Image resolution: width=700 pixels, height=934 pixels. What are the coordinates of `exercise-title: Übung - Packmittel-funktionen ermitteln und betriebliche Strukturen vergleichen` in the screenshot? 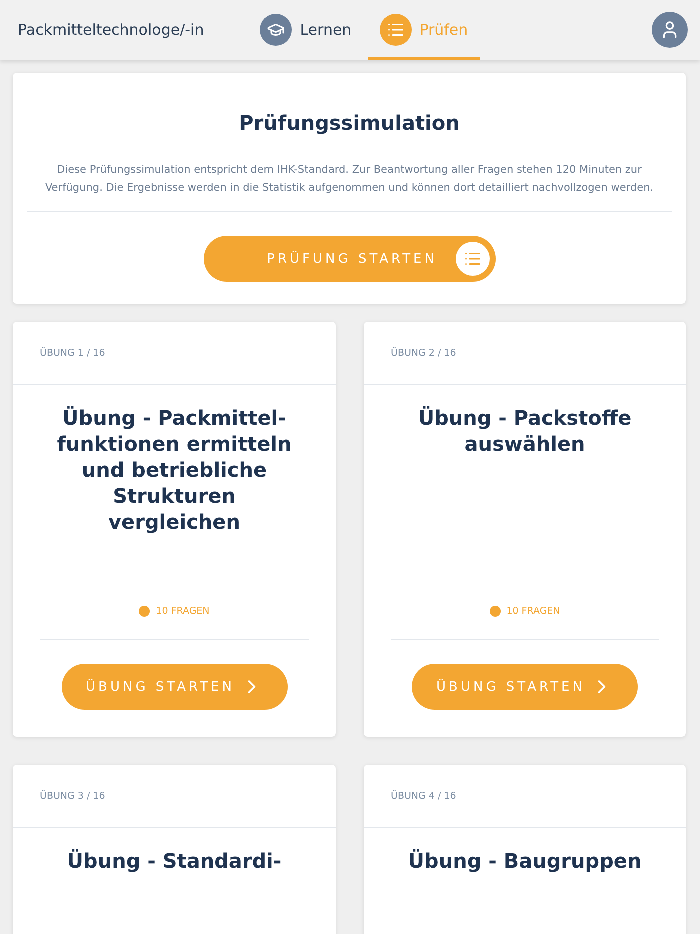 It's located at (174, 470).